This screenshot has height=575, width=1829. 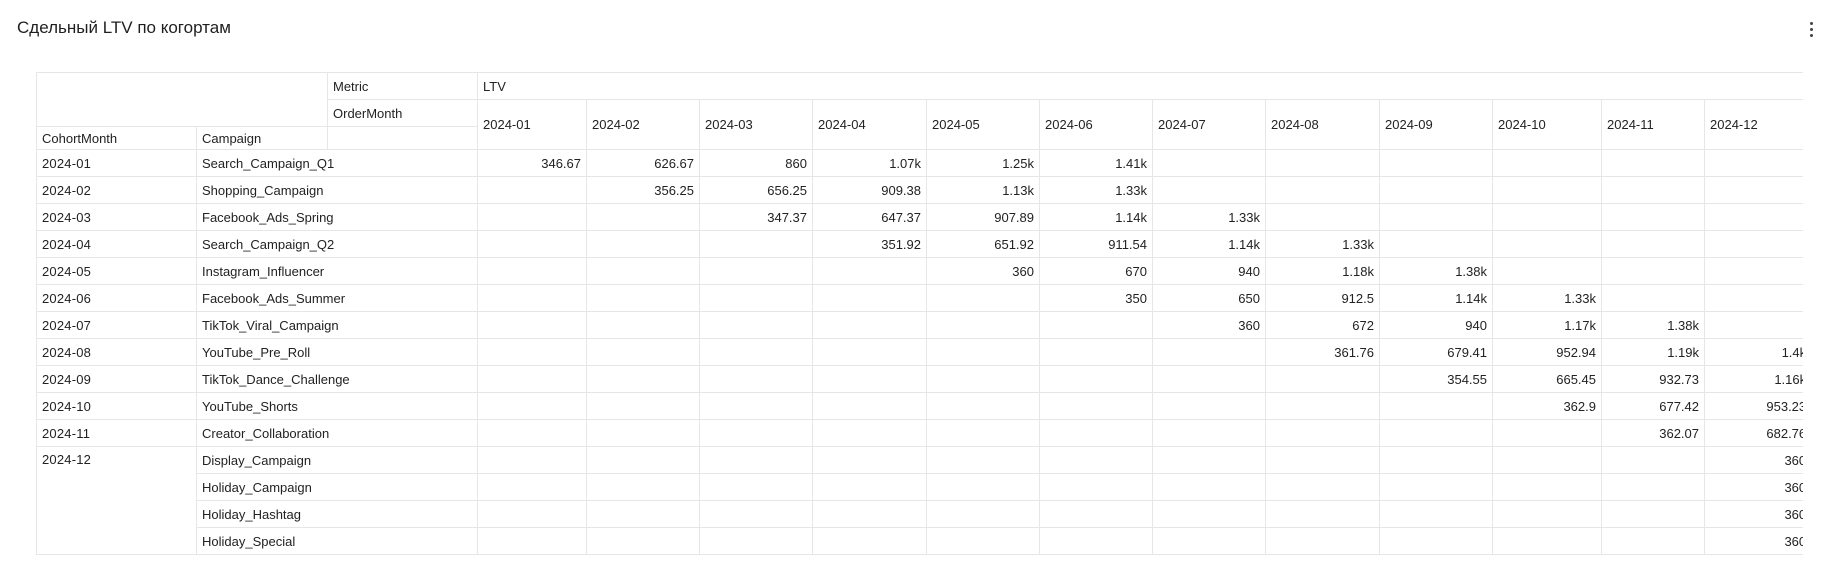 I want to click on ltv-value-cell: 682.76, so click(x=1753, y=433).